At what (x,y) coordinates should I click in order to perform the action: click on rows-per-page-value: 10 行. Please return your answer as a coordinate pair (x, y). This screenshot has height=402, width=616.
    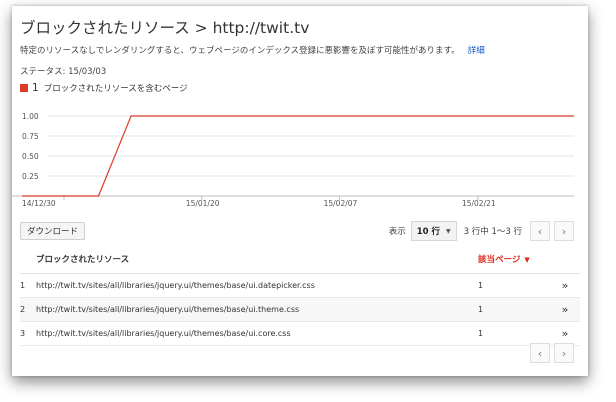
    Looking at the image, I should click on (428, 232).